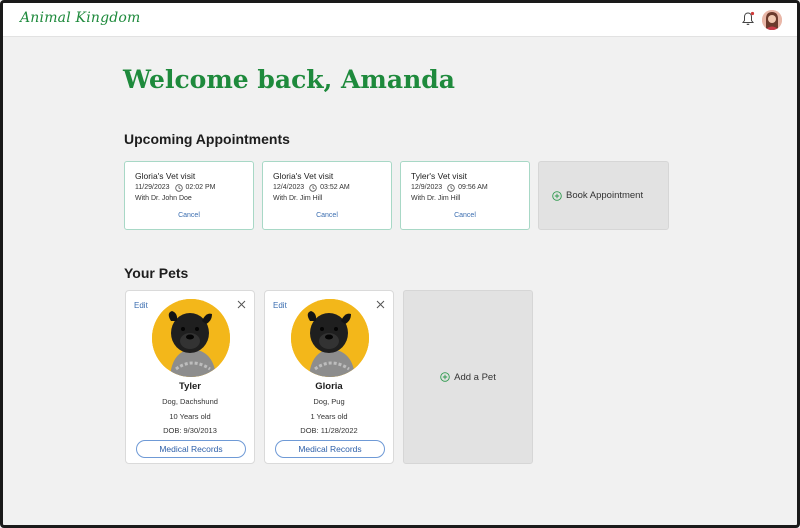 The height and width of the screenshot is (528, 800). Describe the element at coordinates (748, 19) in the screenshot. I see `bell-icon` at that location.